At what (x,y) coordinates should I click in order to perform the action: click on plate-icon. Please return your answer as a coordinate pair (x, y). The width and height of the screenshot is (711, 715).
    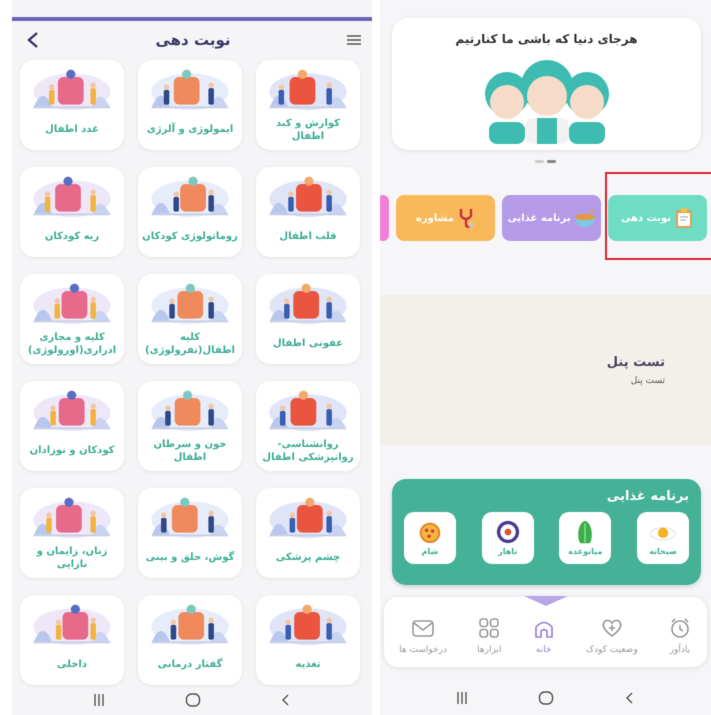
    Looking at the image, I should click on (507, 532).